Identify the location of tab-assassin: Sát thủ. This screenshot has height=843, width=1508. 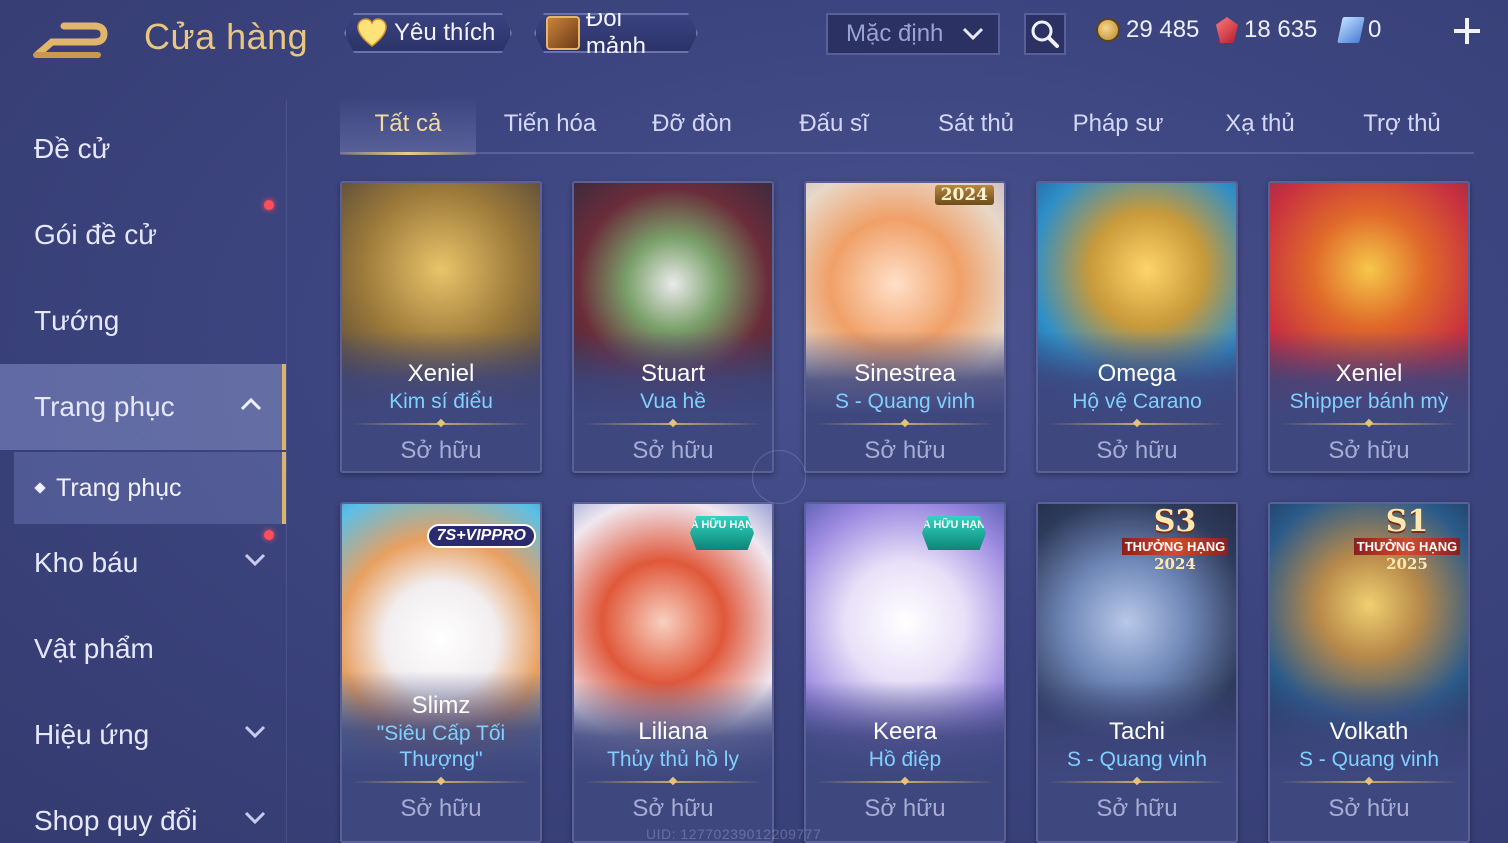
(976, 124).